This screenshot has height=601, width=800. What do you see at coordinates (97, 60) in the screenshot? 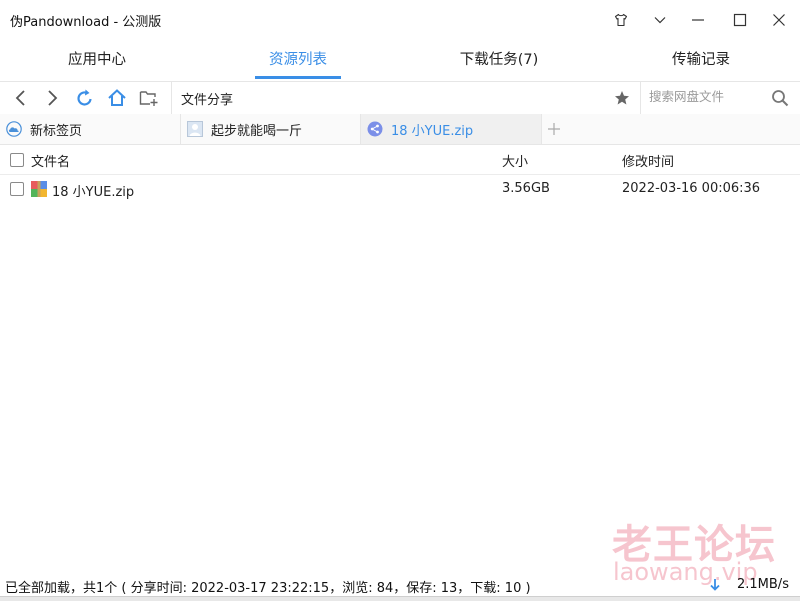
I see `tab-app-center: 应用中心` at bounding box center [97, 60].